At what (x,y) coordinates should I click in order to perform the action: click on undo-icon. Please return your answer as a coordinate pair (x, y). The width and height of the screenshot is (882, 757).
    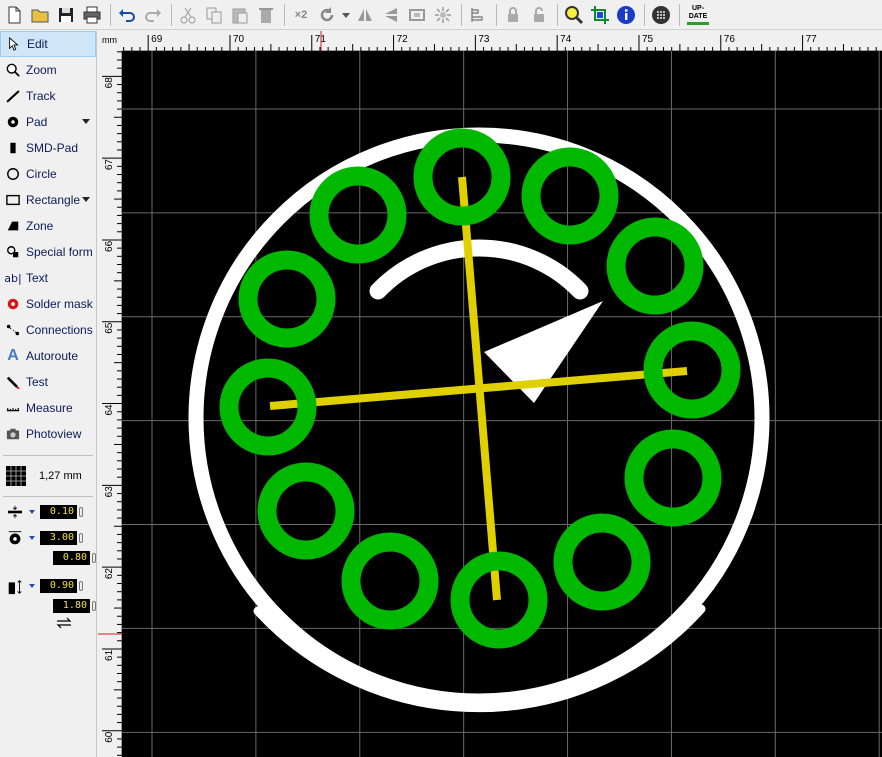
    Looking at the image, I should click on (127, 15).